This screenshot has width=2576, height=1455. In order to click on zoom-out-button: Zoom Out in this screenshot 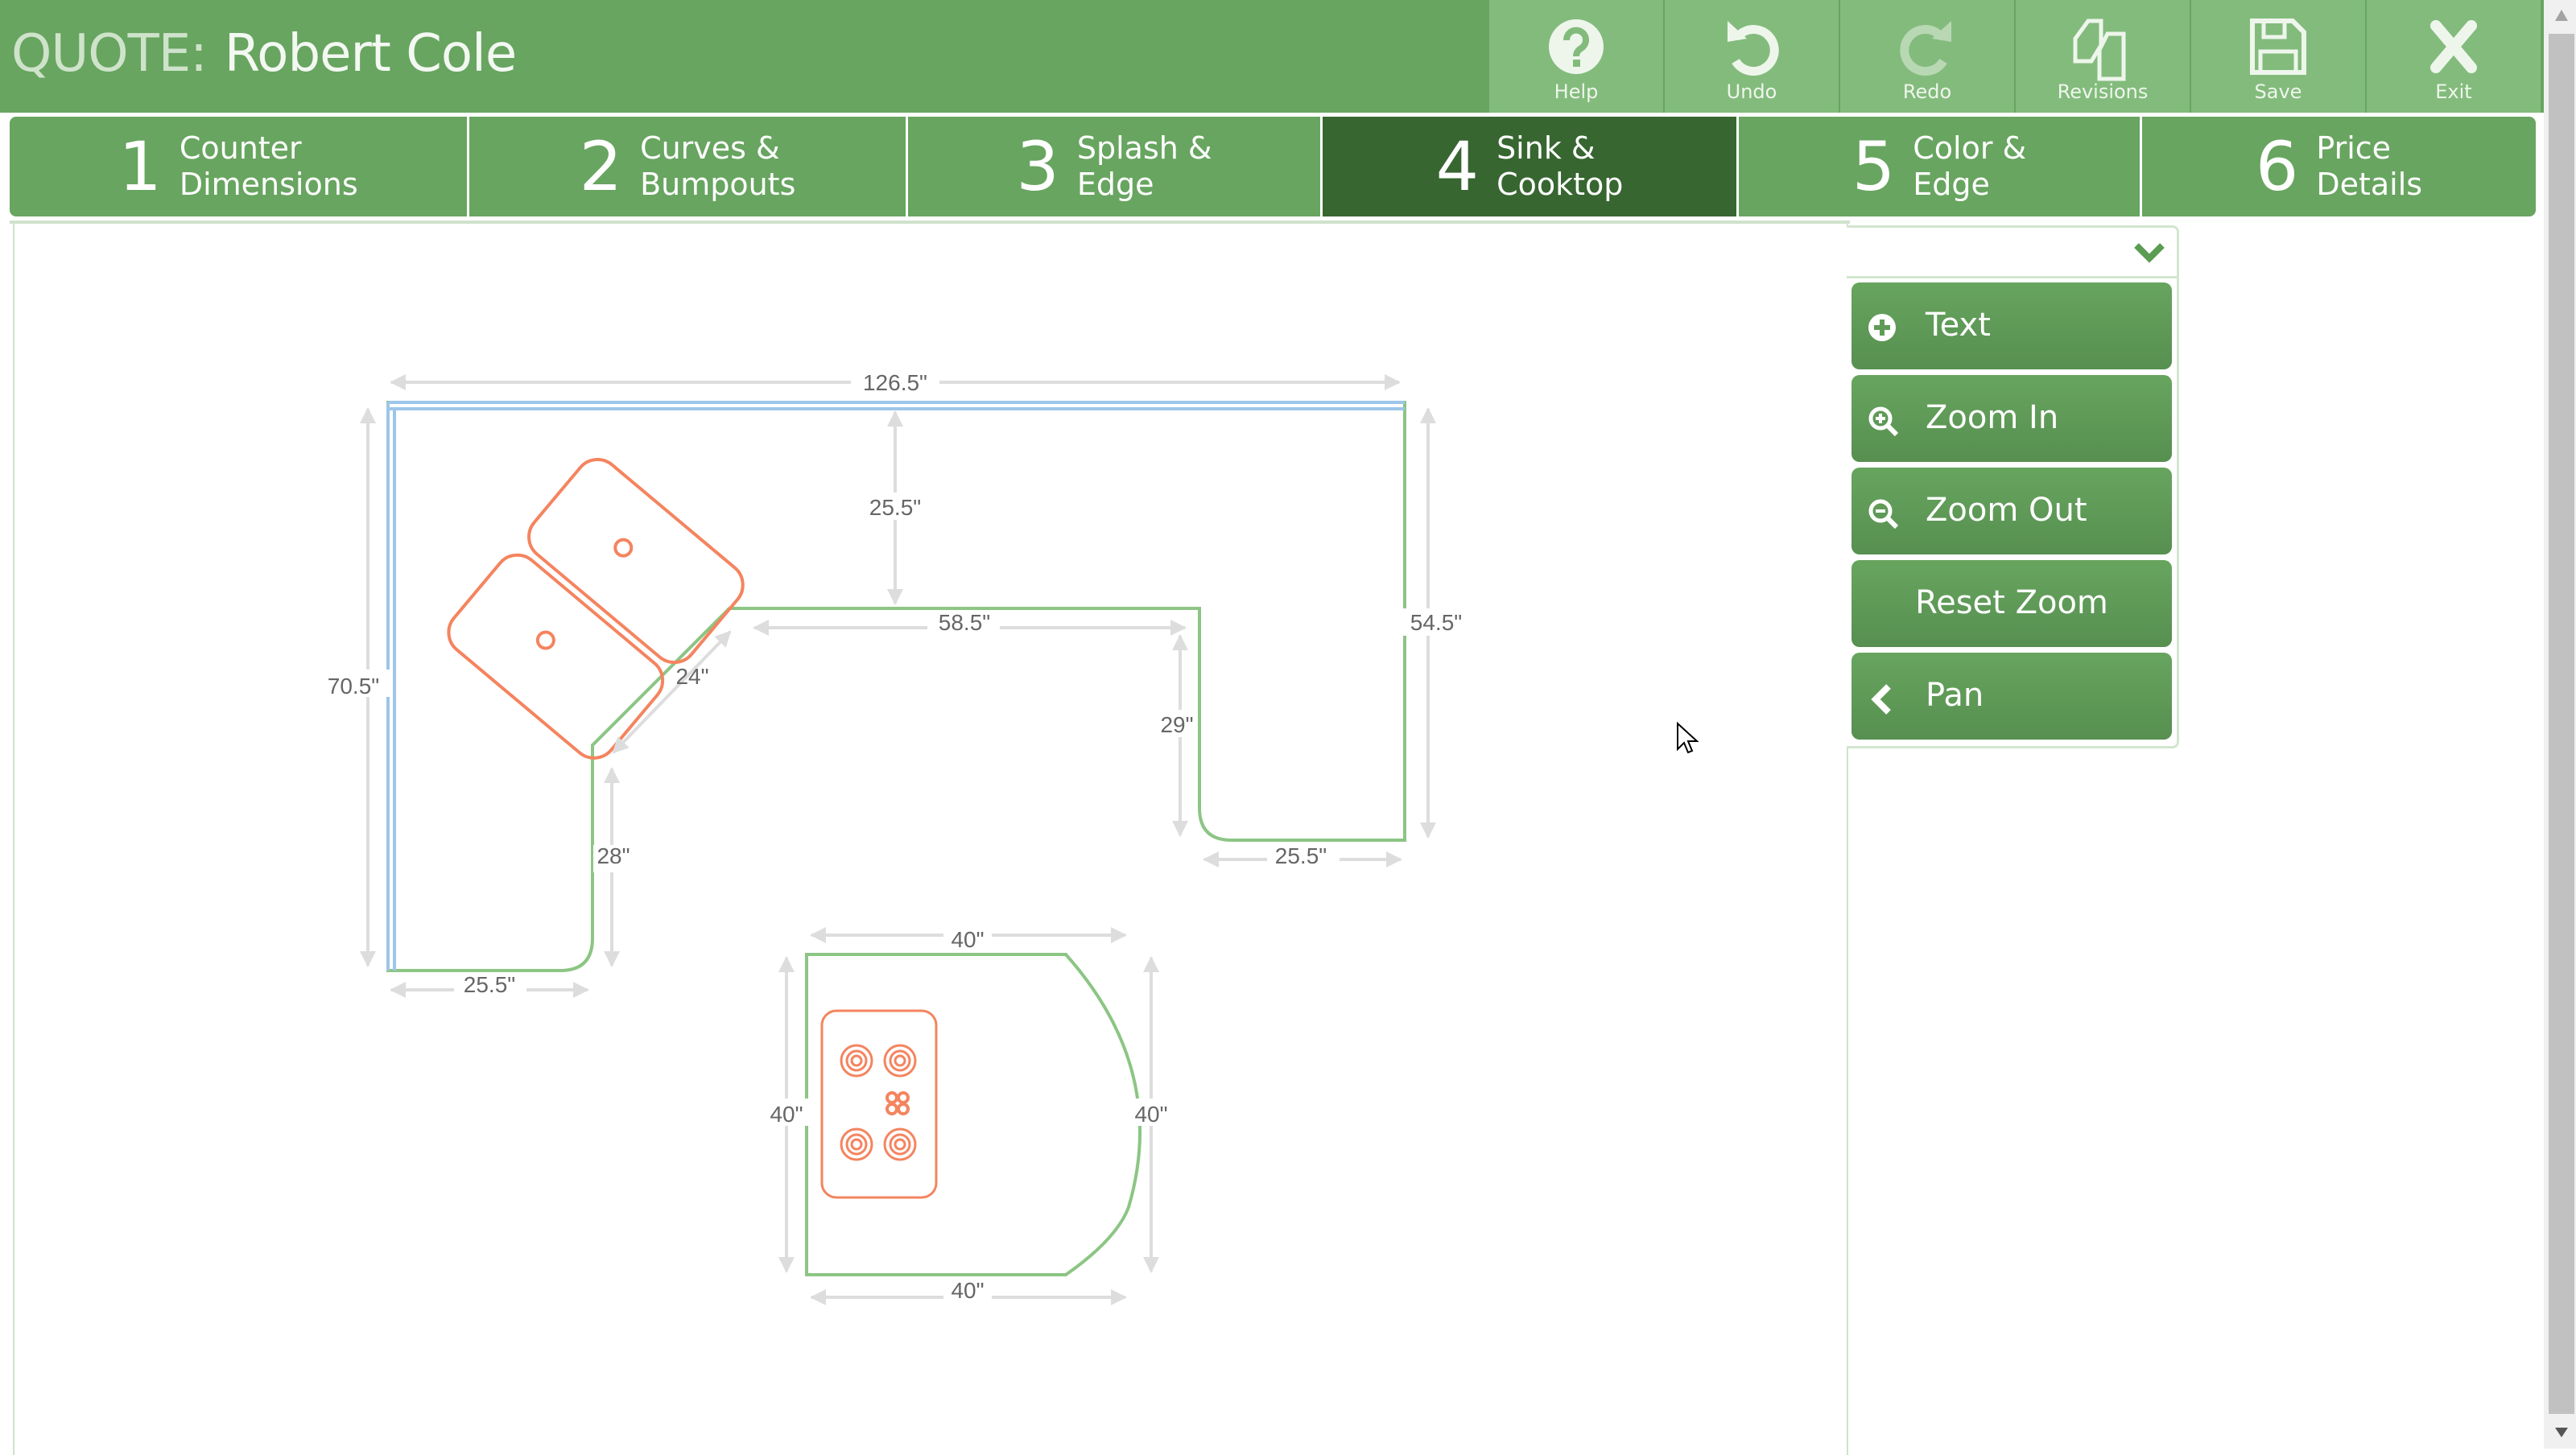, I will do `click(2012, 511)`.